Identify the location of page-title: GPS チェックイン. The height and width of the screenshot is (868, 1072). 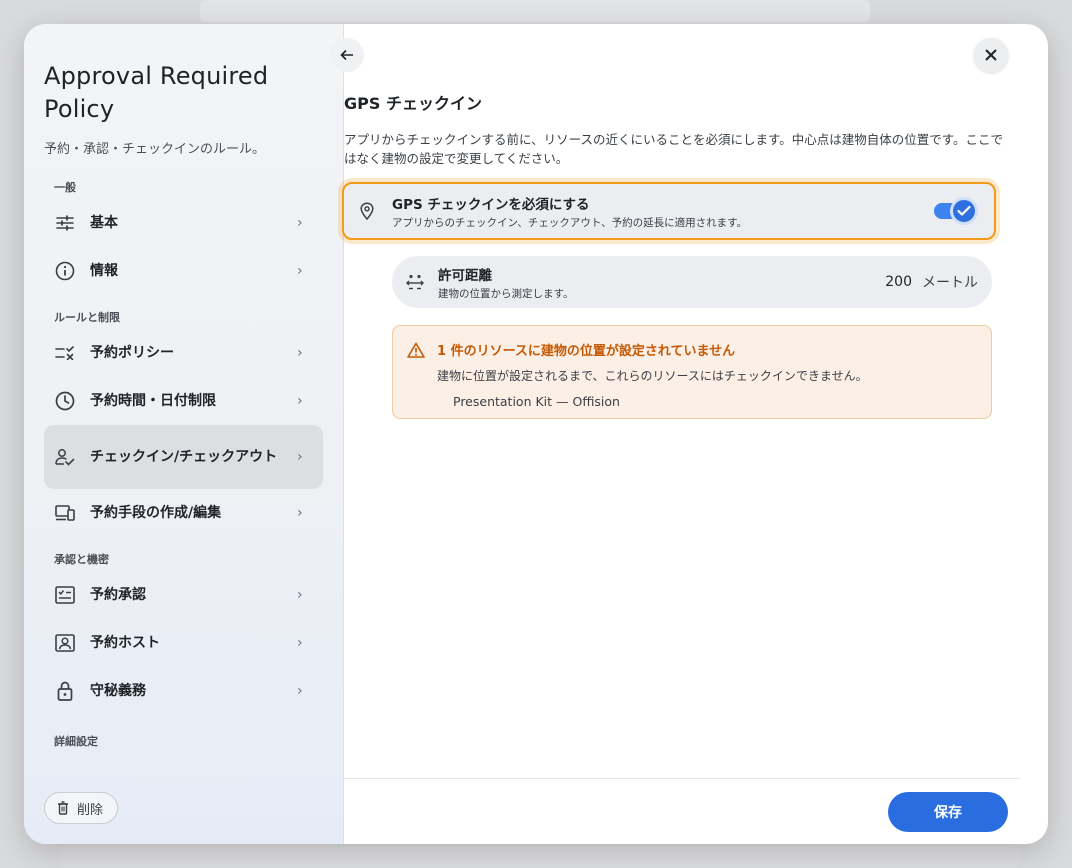
(413, 103).